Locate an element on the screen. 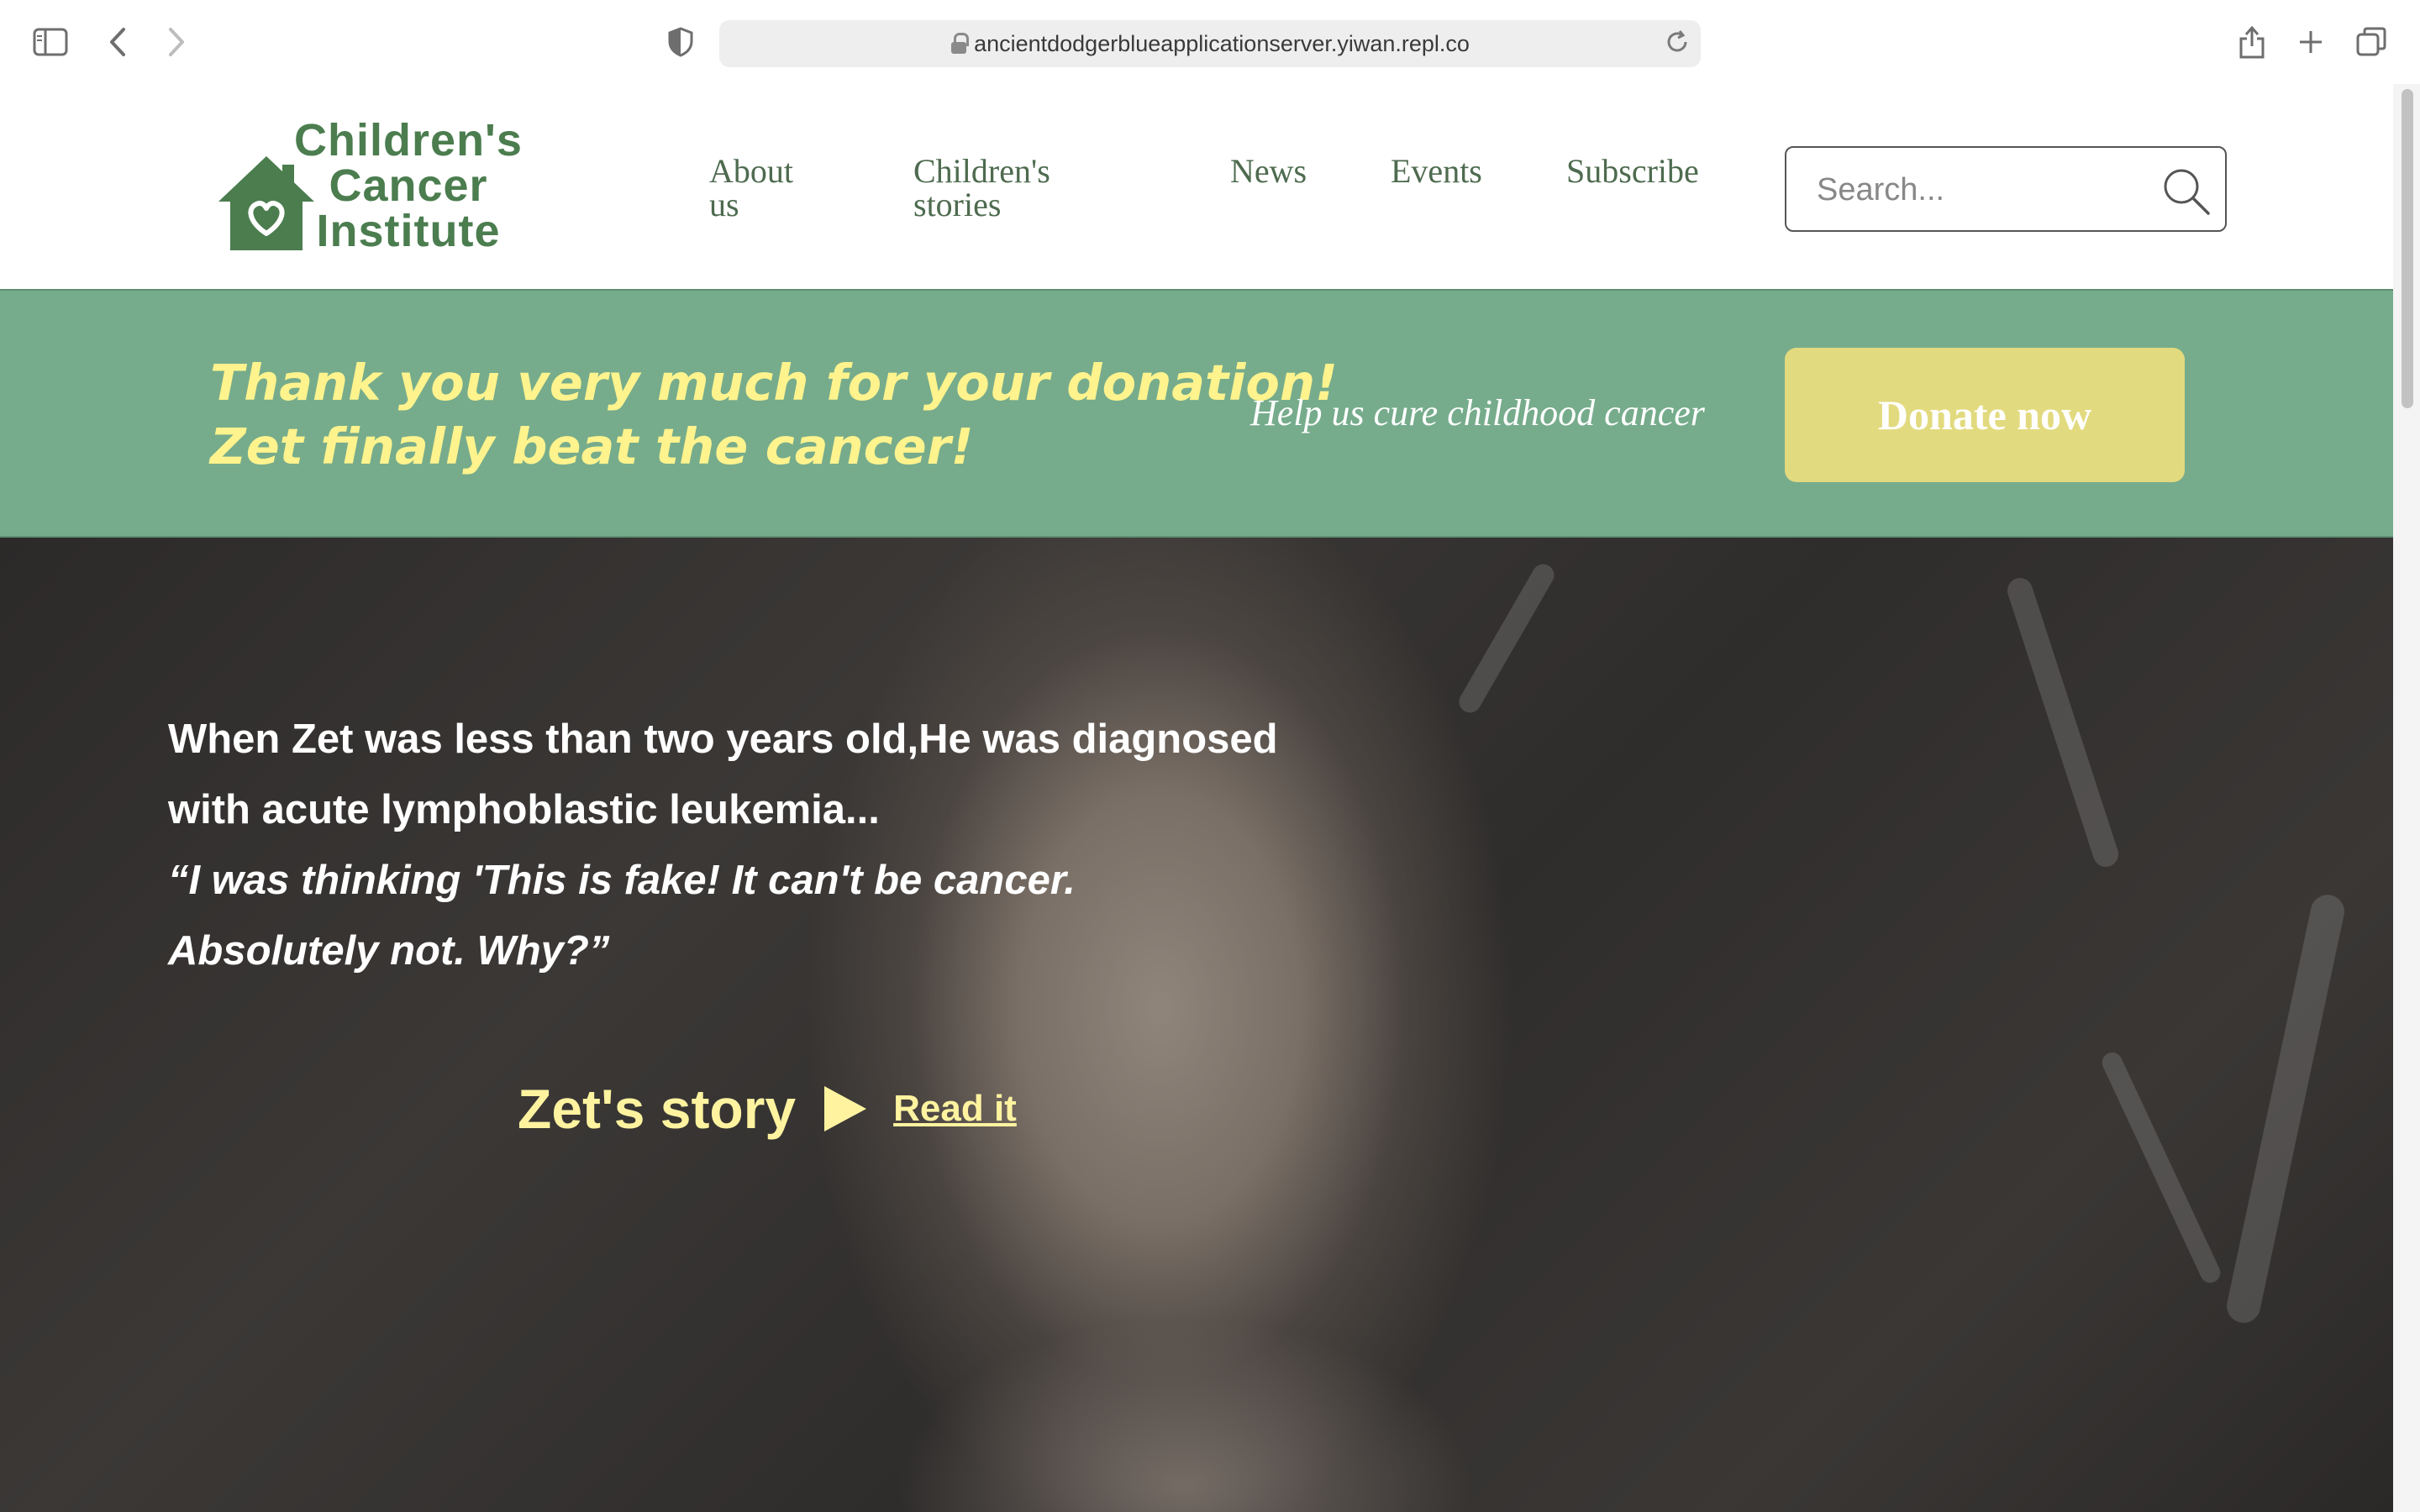 The width and height of the screenshot is (2420, 1512). search-icon is located at coordinates (2186, 191).